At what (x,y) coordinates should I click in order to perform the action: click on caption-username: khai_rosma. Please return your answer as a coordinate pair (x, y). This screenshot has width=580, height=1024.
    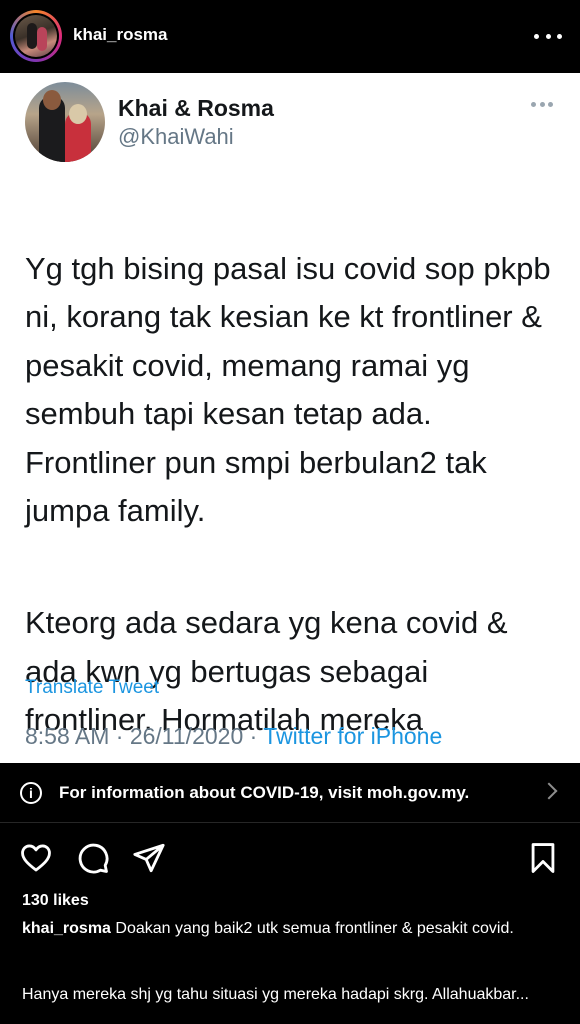
    Looking at the image, I should click on (66, 928).